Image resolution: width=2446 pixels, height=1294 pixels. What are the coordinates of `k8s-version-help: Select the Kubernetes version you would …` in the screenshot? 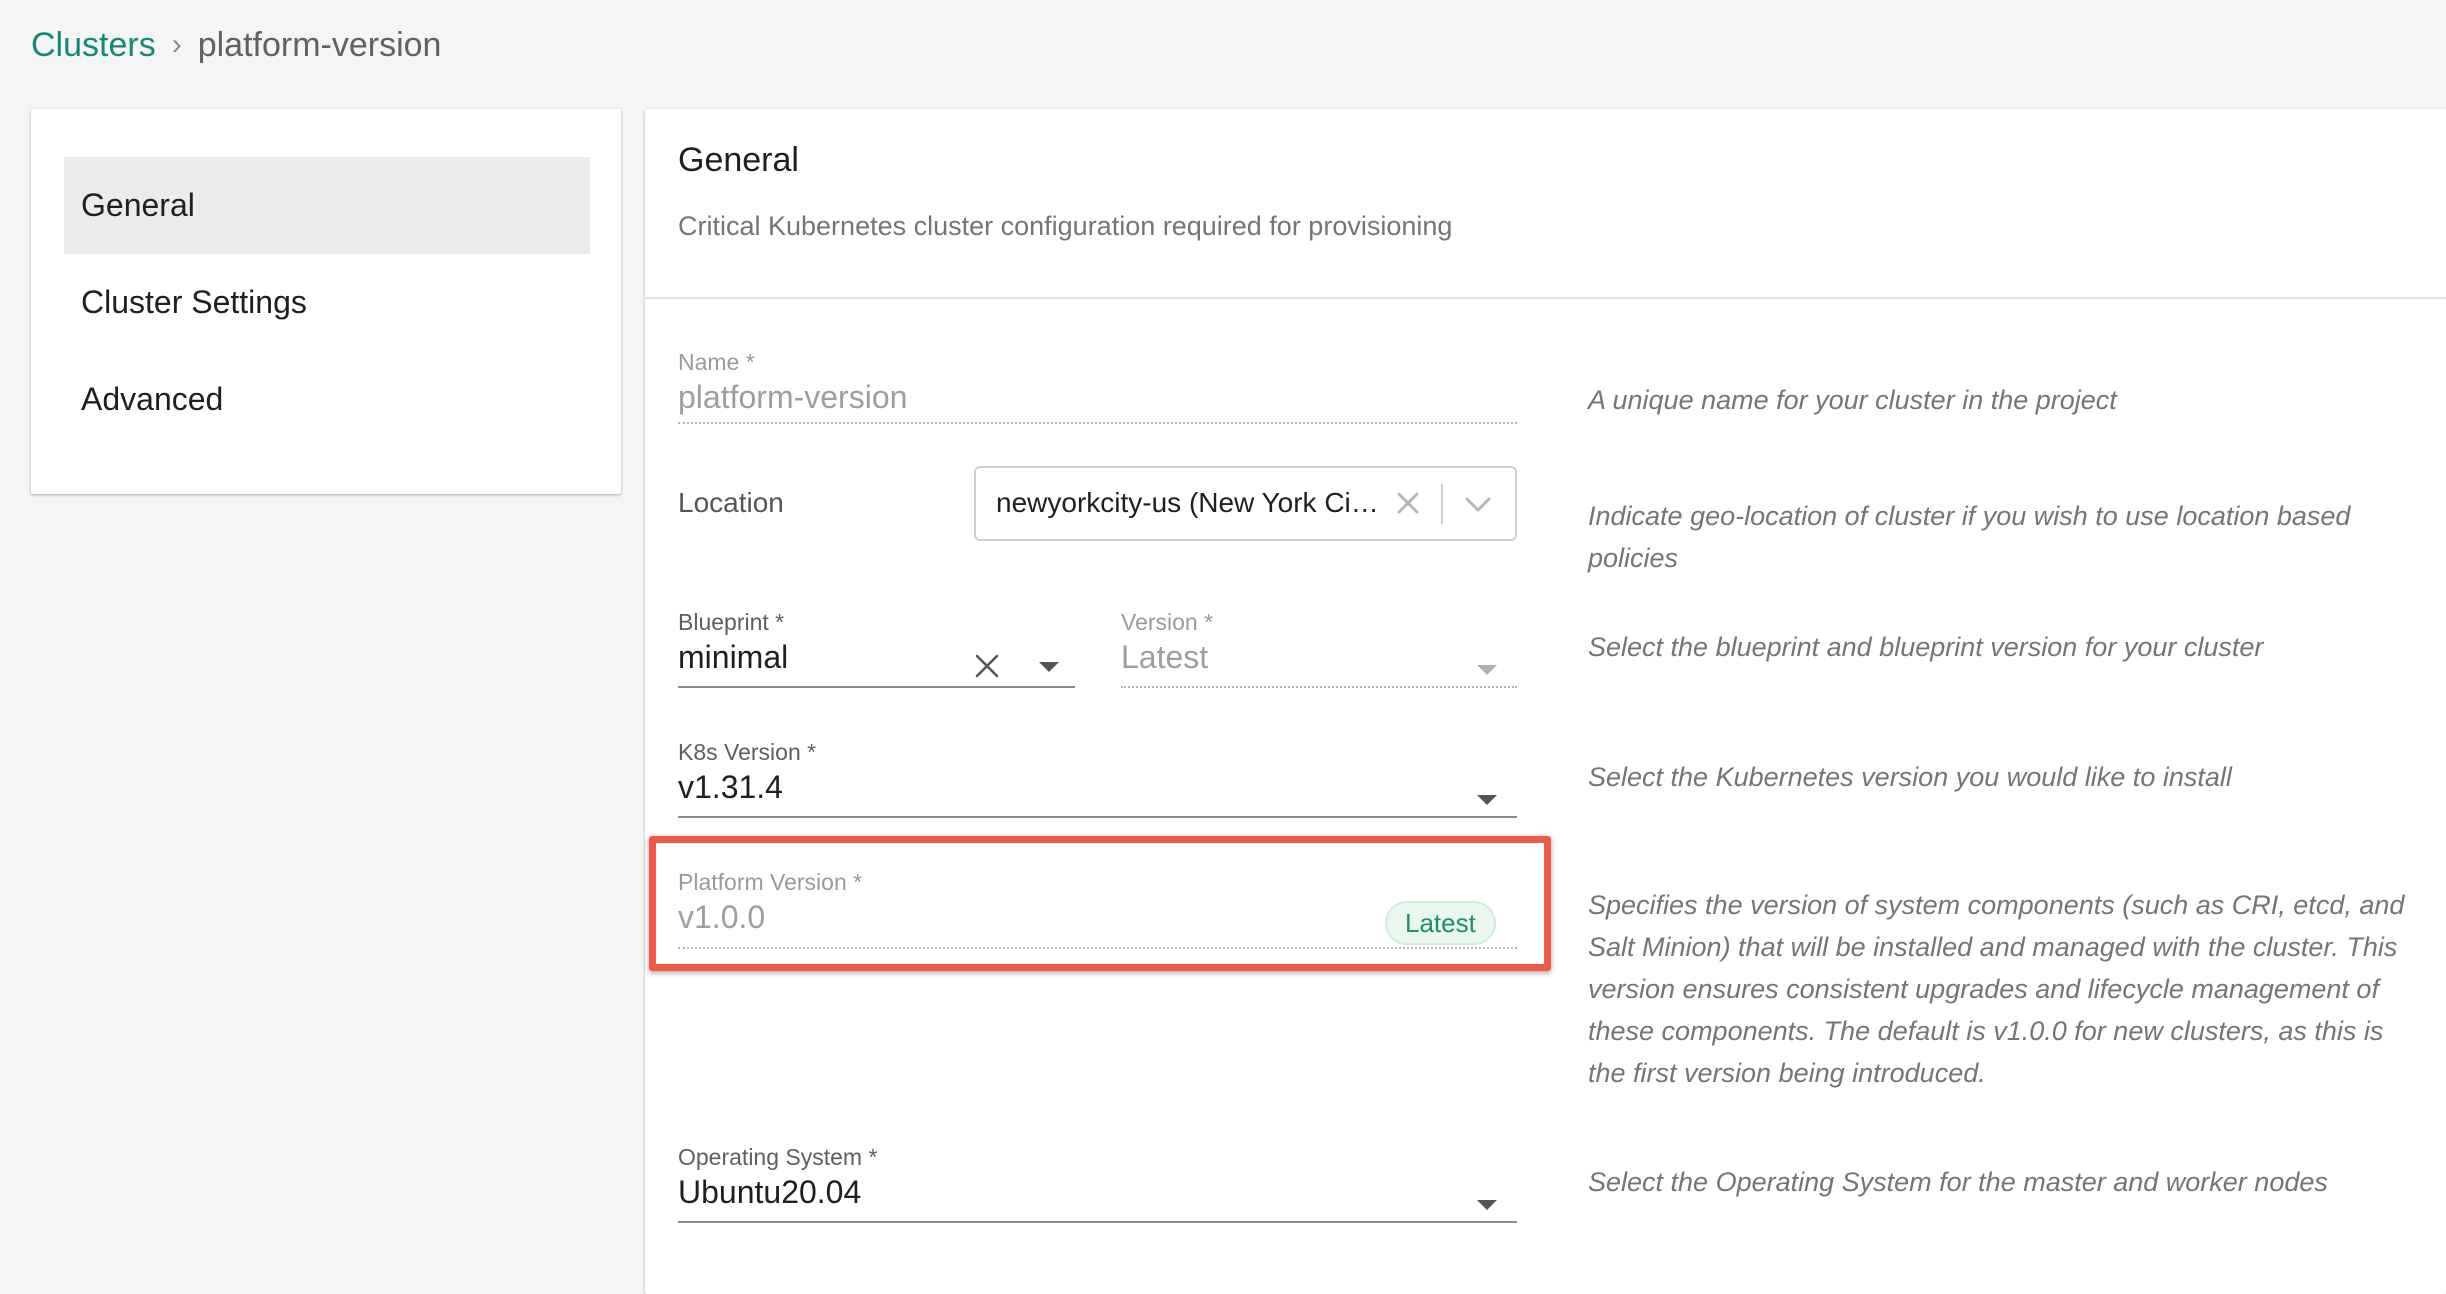 It's located at (1910, 777).